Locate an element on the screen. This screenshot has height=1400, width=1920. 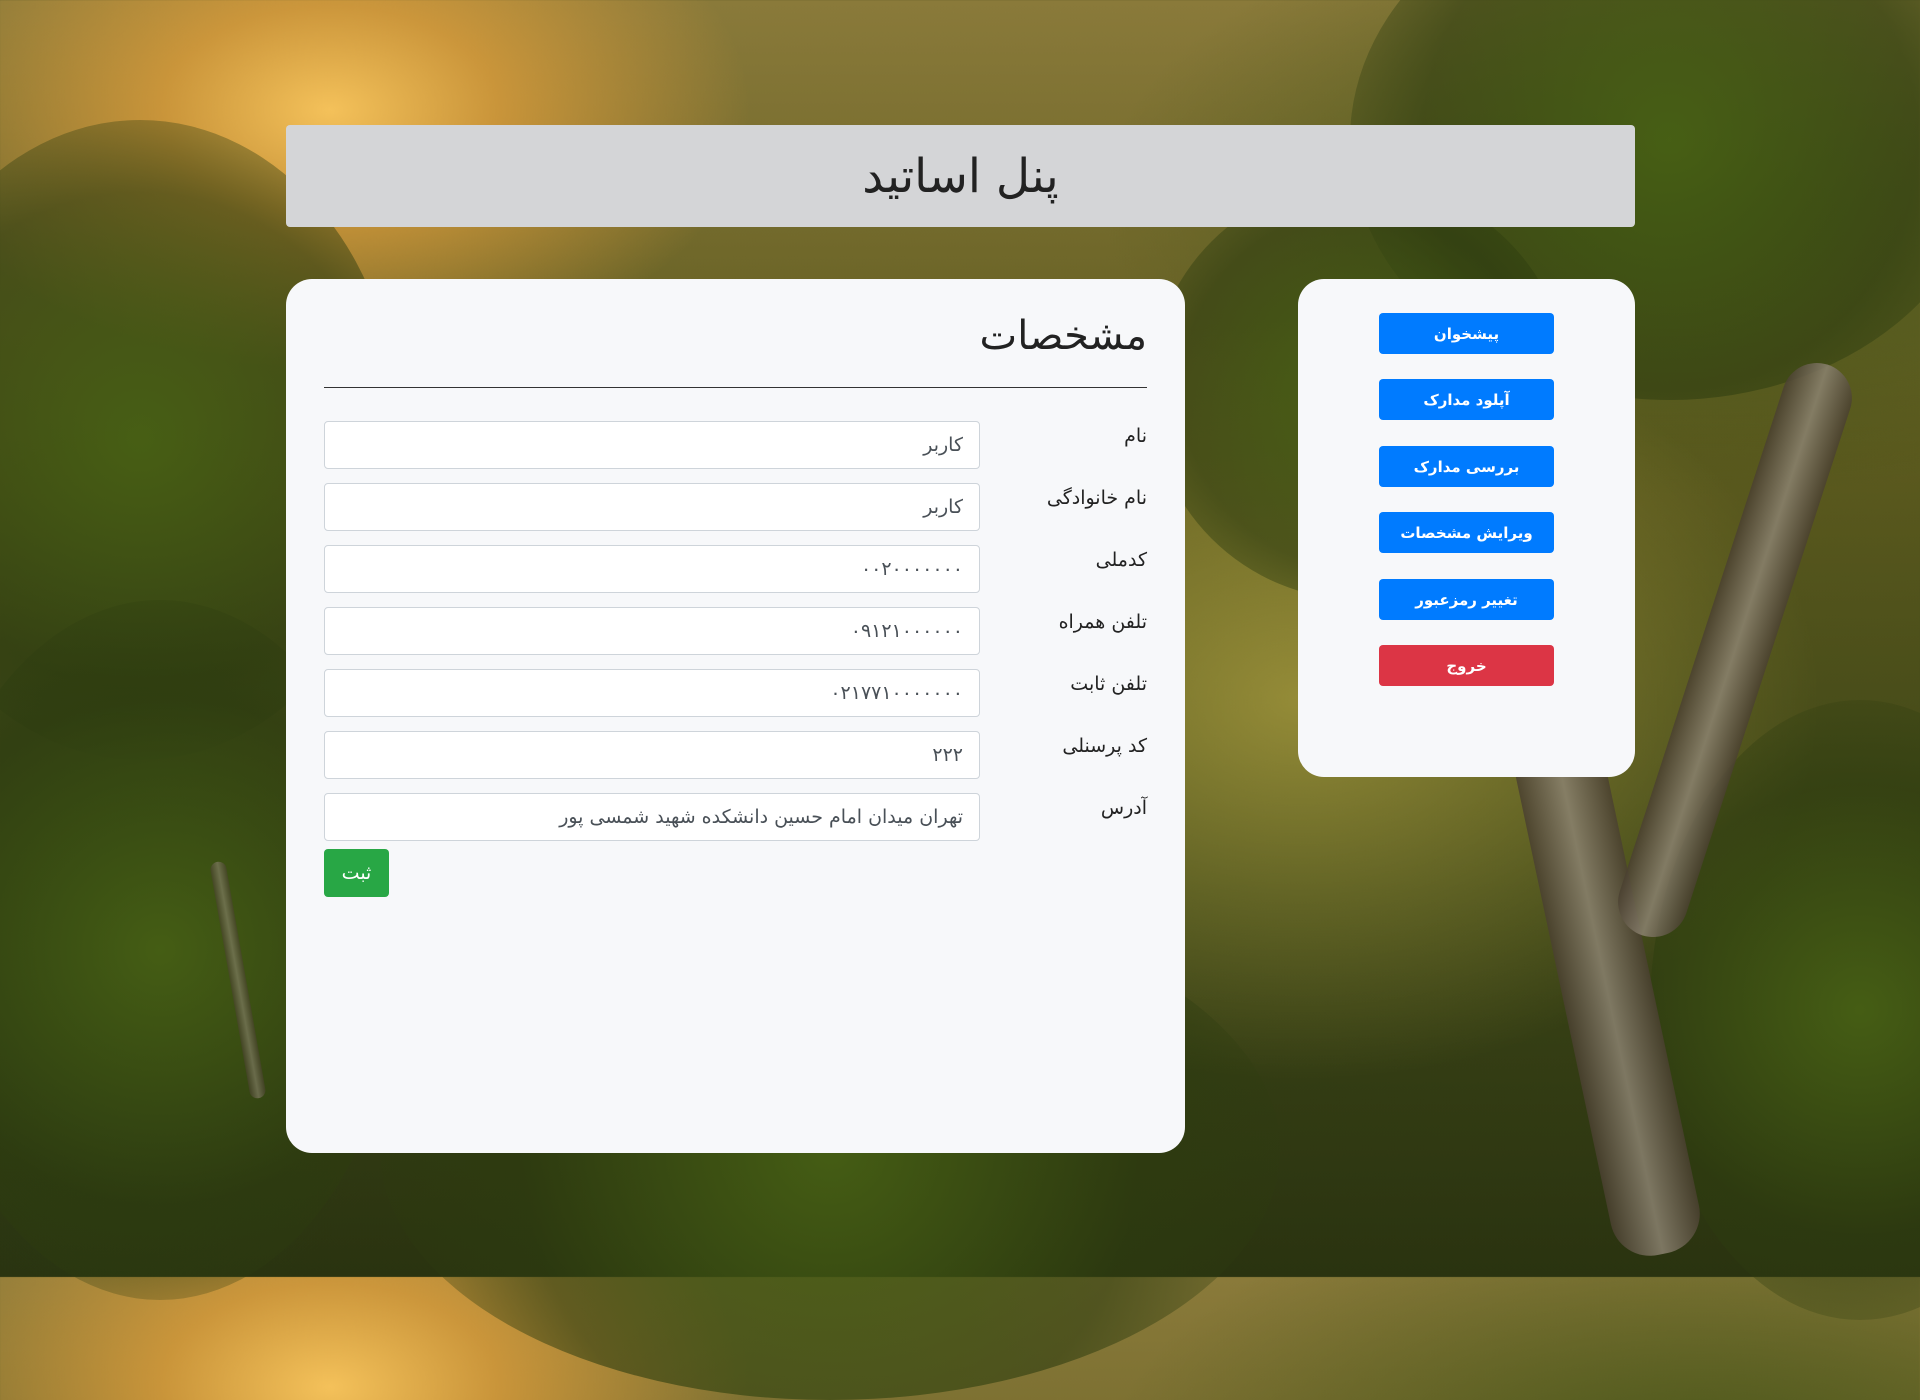
form-row-address: آدرس is located at coordinates (735, 817).